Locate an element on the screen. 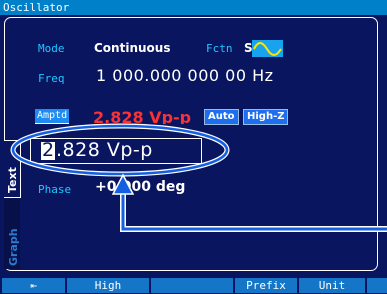 This screenshot has width=387, height=294. softkey-prefix-button: Prefix is located at coordinates (266, 285).